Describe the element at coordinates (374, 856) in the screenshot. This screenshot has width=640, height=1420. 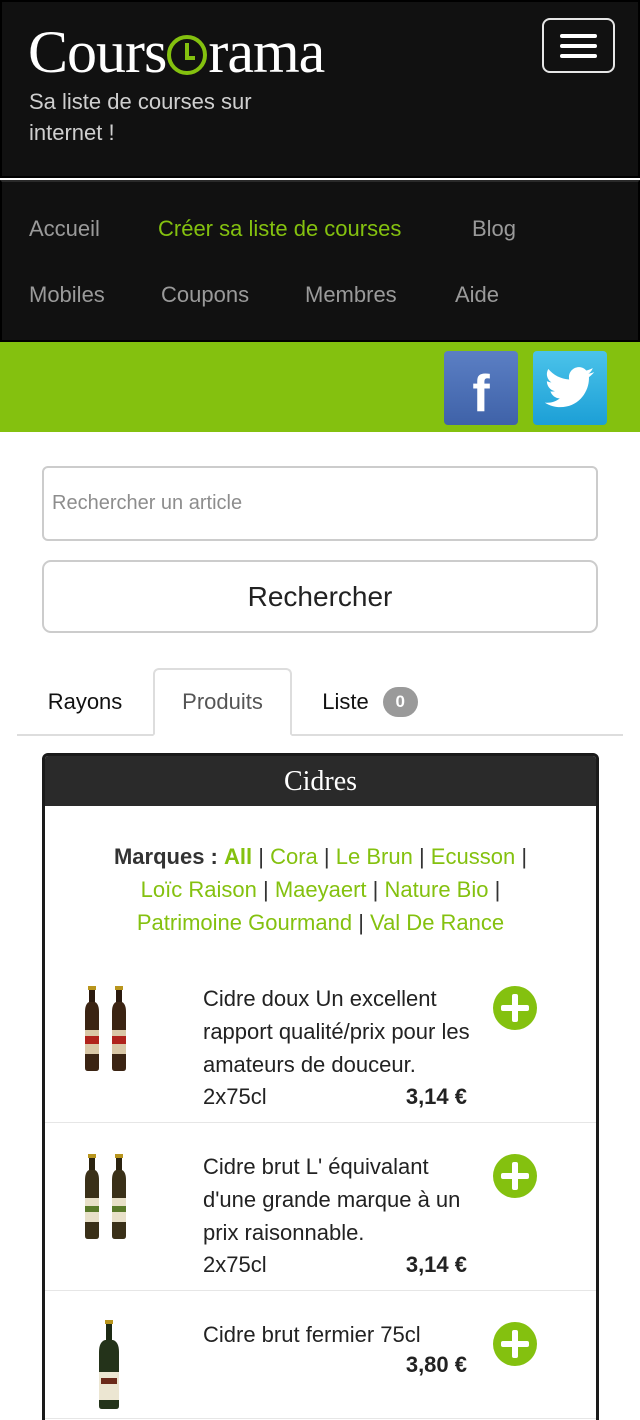
I see `brand-filter-le-brun: Le Brun` at that location.